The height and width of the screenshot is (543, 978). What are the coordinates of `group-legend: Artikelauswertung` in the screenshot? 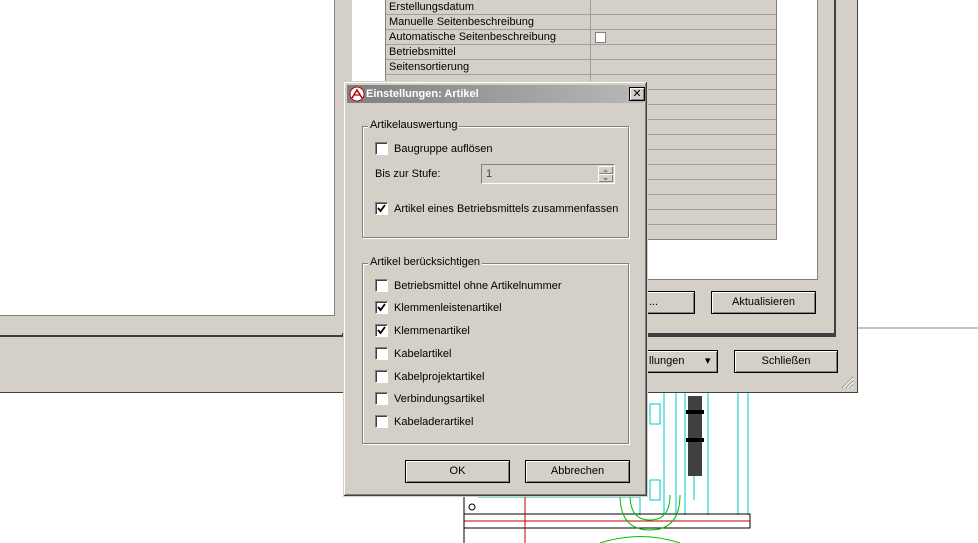 It's located at (414, 125).